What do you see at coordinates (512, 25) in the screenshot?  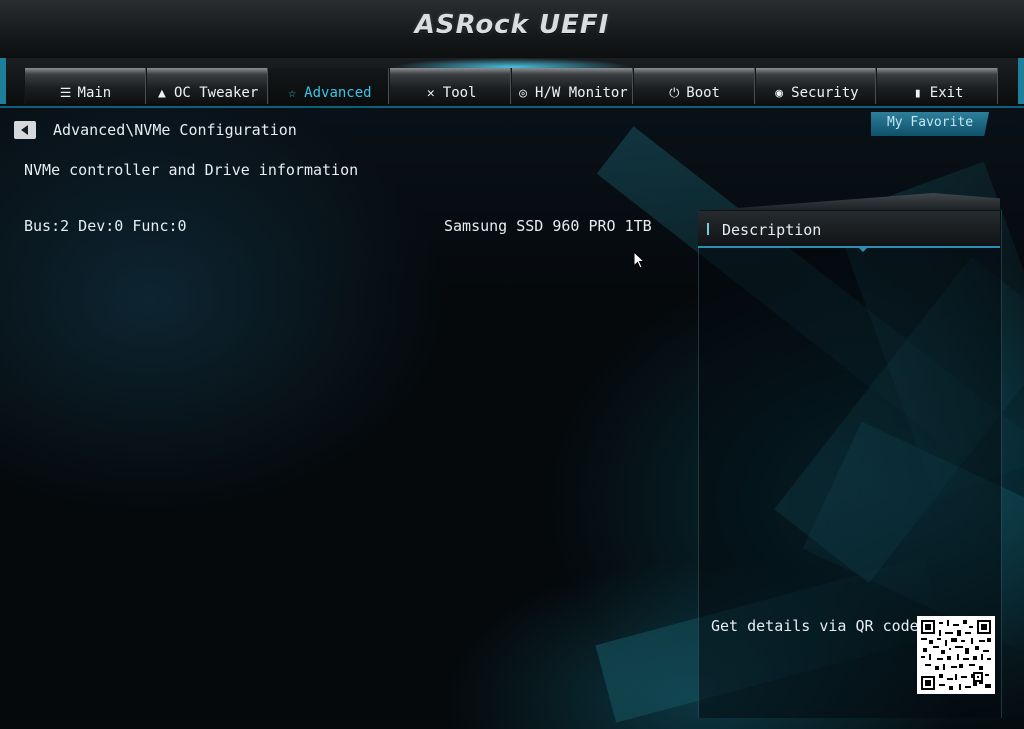 I see `asrock-logo: ASRock UEFI` at bounding box center [512, 25].